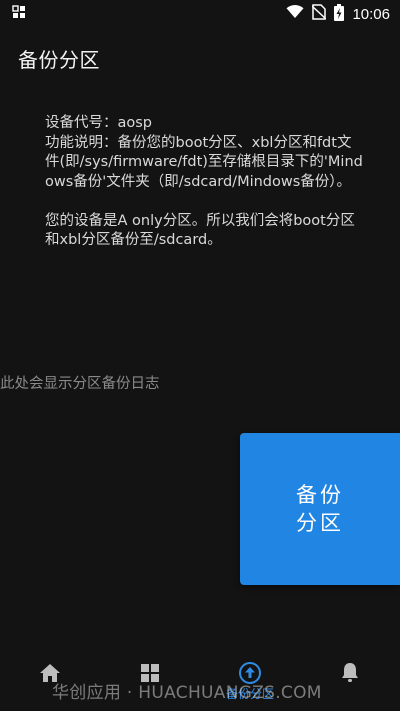  Describe the element at coordinates (187, 693) in the screenshot. I see `watermark: 华创应用 · HUACHUANGZS.COM` at that location.